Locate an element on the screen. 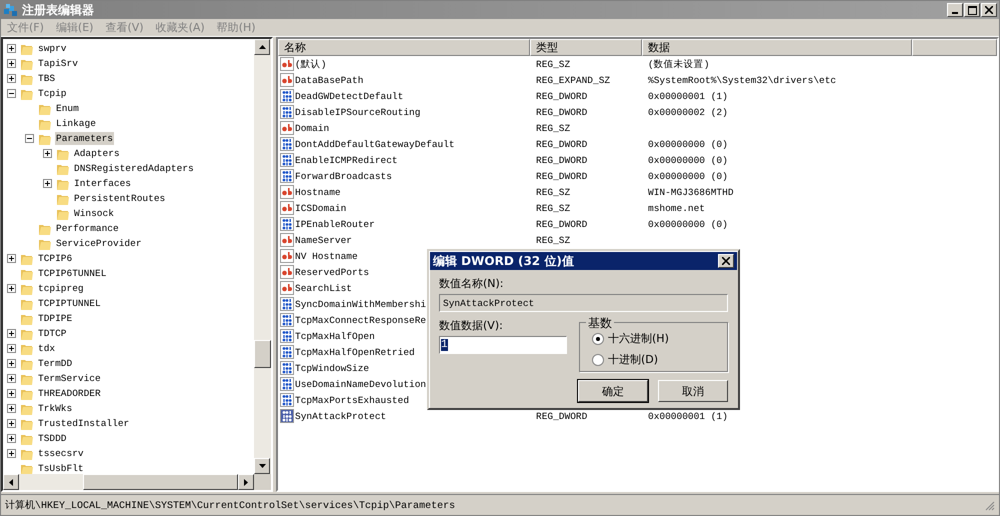  cancel-button: 取消 is located at coordinates (693, 391).